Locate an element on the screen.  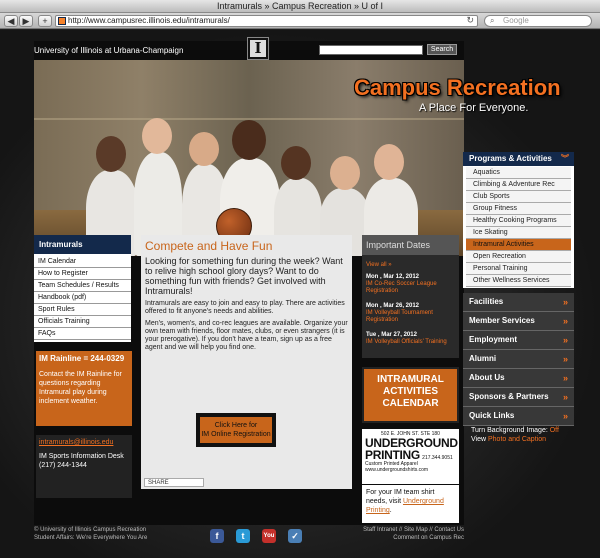
nav-facilities: Facilities » is located at coordinates (518, 302).